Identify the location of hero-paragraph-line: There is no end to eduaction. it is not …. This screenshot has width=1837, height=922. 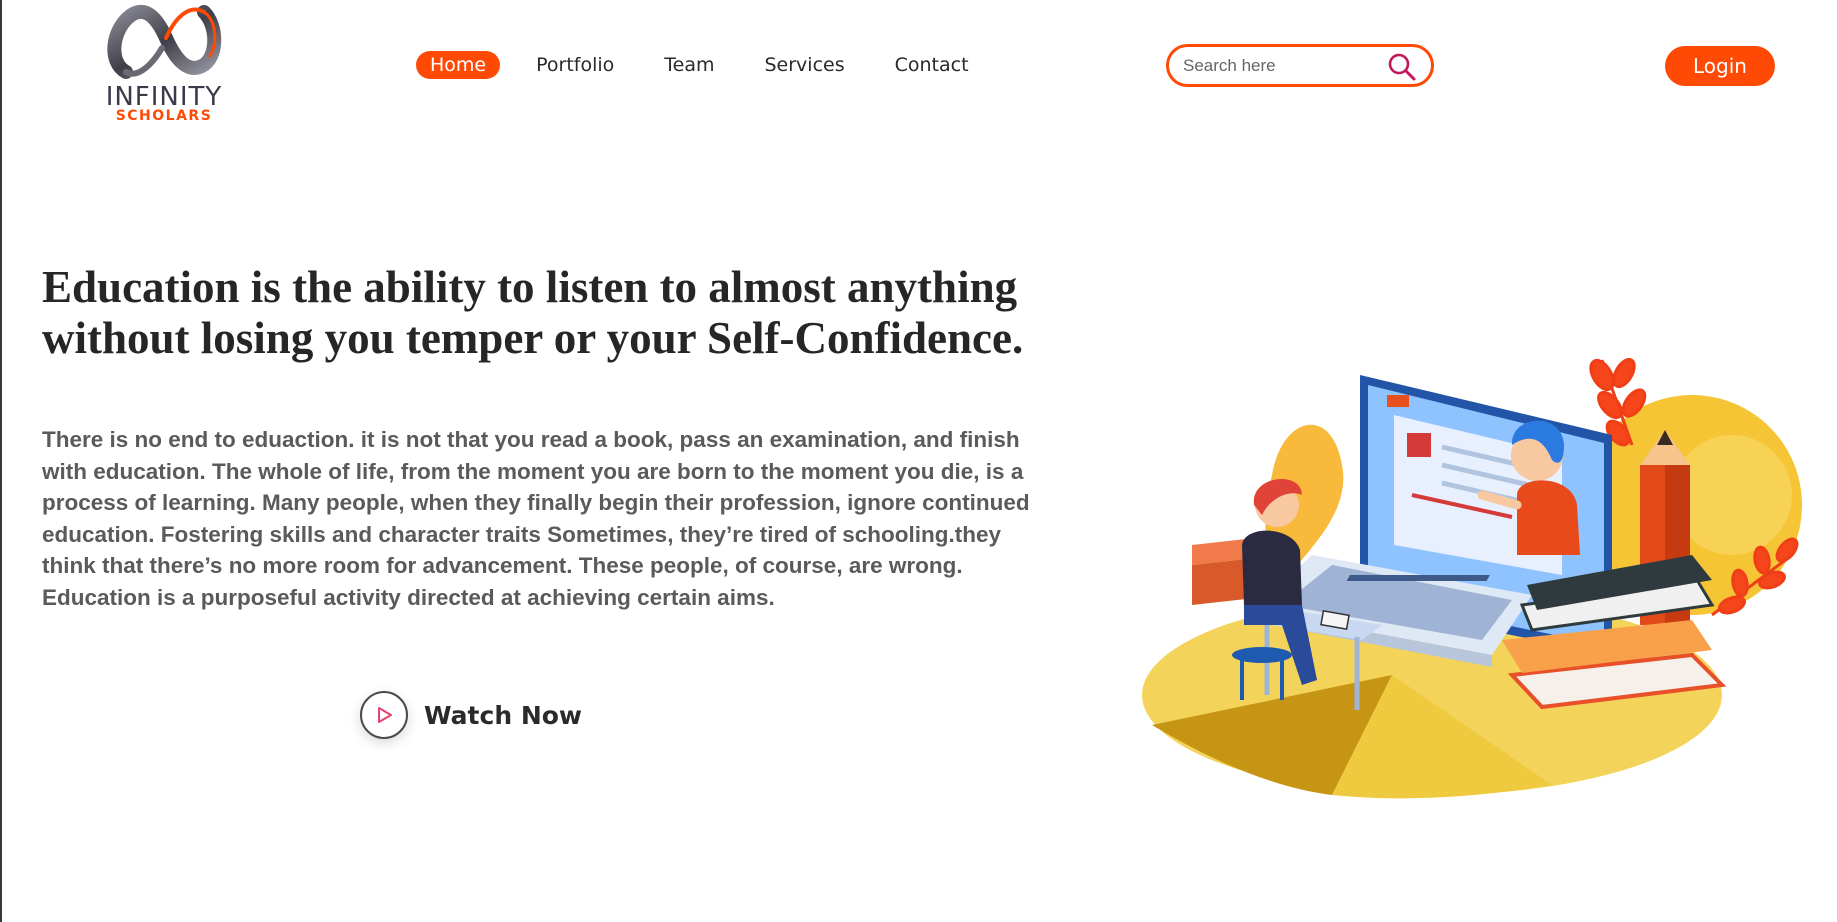
(531, 439).